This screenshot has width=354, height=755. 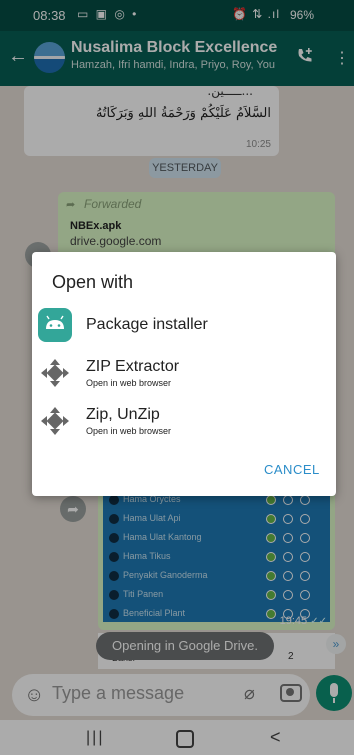 I want to click on option-label: Zip, UnZip, so click(x=123, y=414).